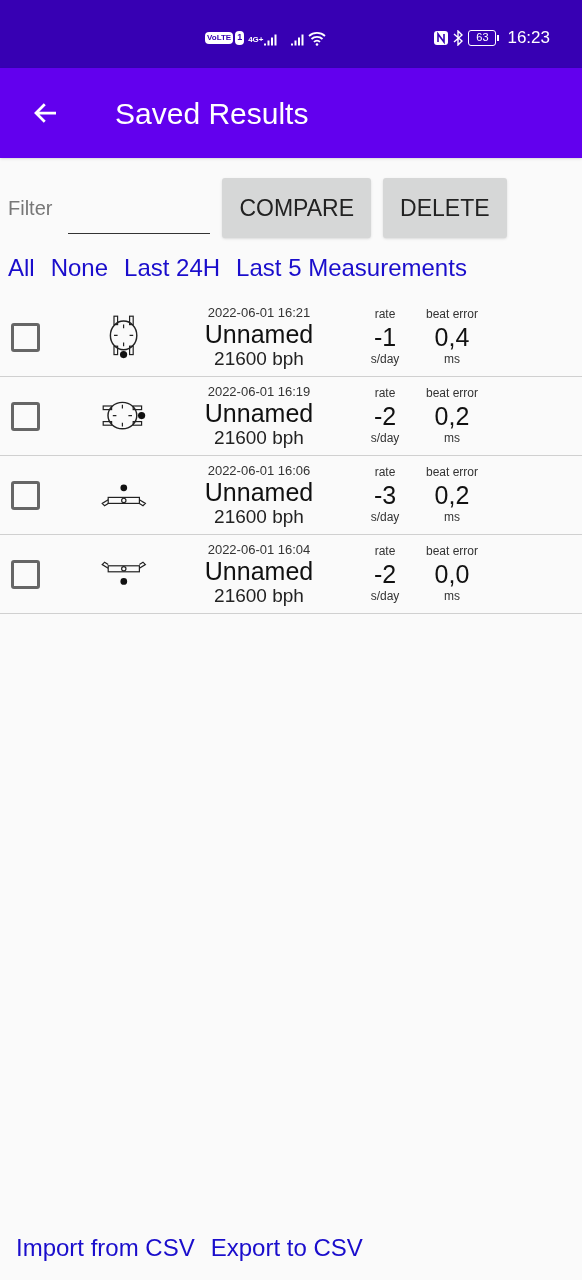  I want to click on rate-value: -3, so click(385, 495).